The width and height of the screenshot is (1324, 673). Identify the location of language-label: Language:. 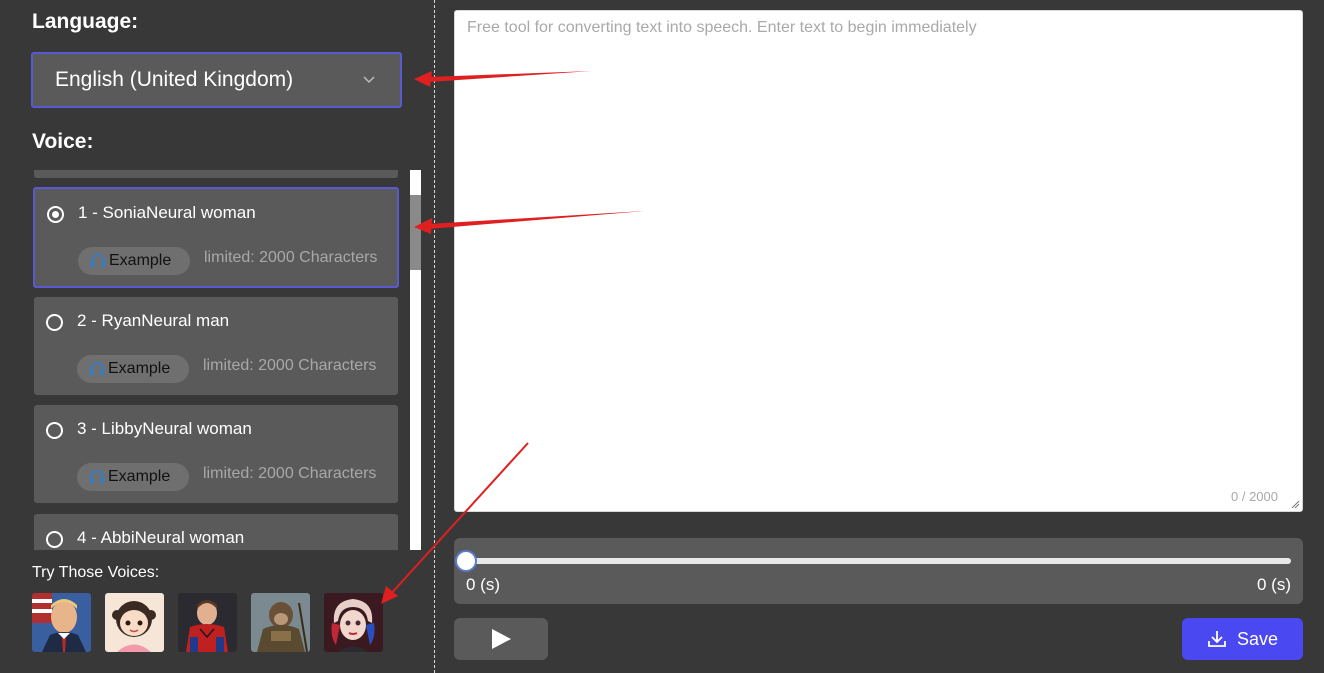
(85, 21).